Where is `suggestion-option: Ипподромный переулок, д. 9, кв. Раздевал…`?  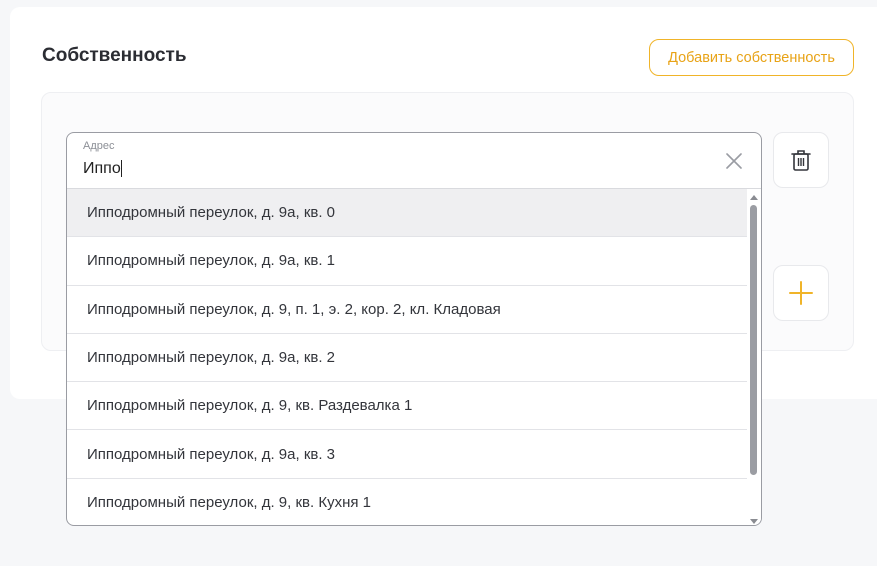
suggestion-option: Ипподромный переулок, д. 9, кв. Раздевал… is located at coordinates (408, 406).